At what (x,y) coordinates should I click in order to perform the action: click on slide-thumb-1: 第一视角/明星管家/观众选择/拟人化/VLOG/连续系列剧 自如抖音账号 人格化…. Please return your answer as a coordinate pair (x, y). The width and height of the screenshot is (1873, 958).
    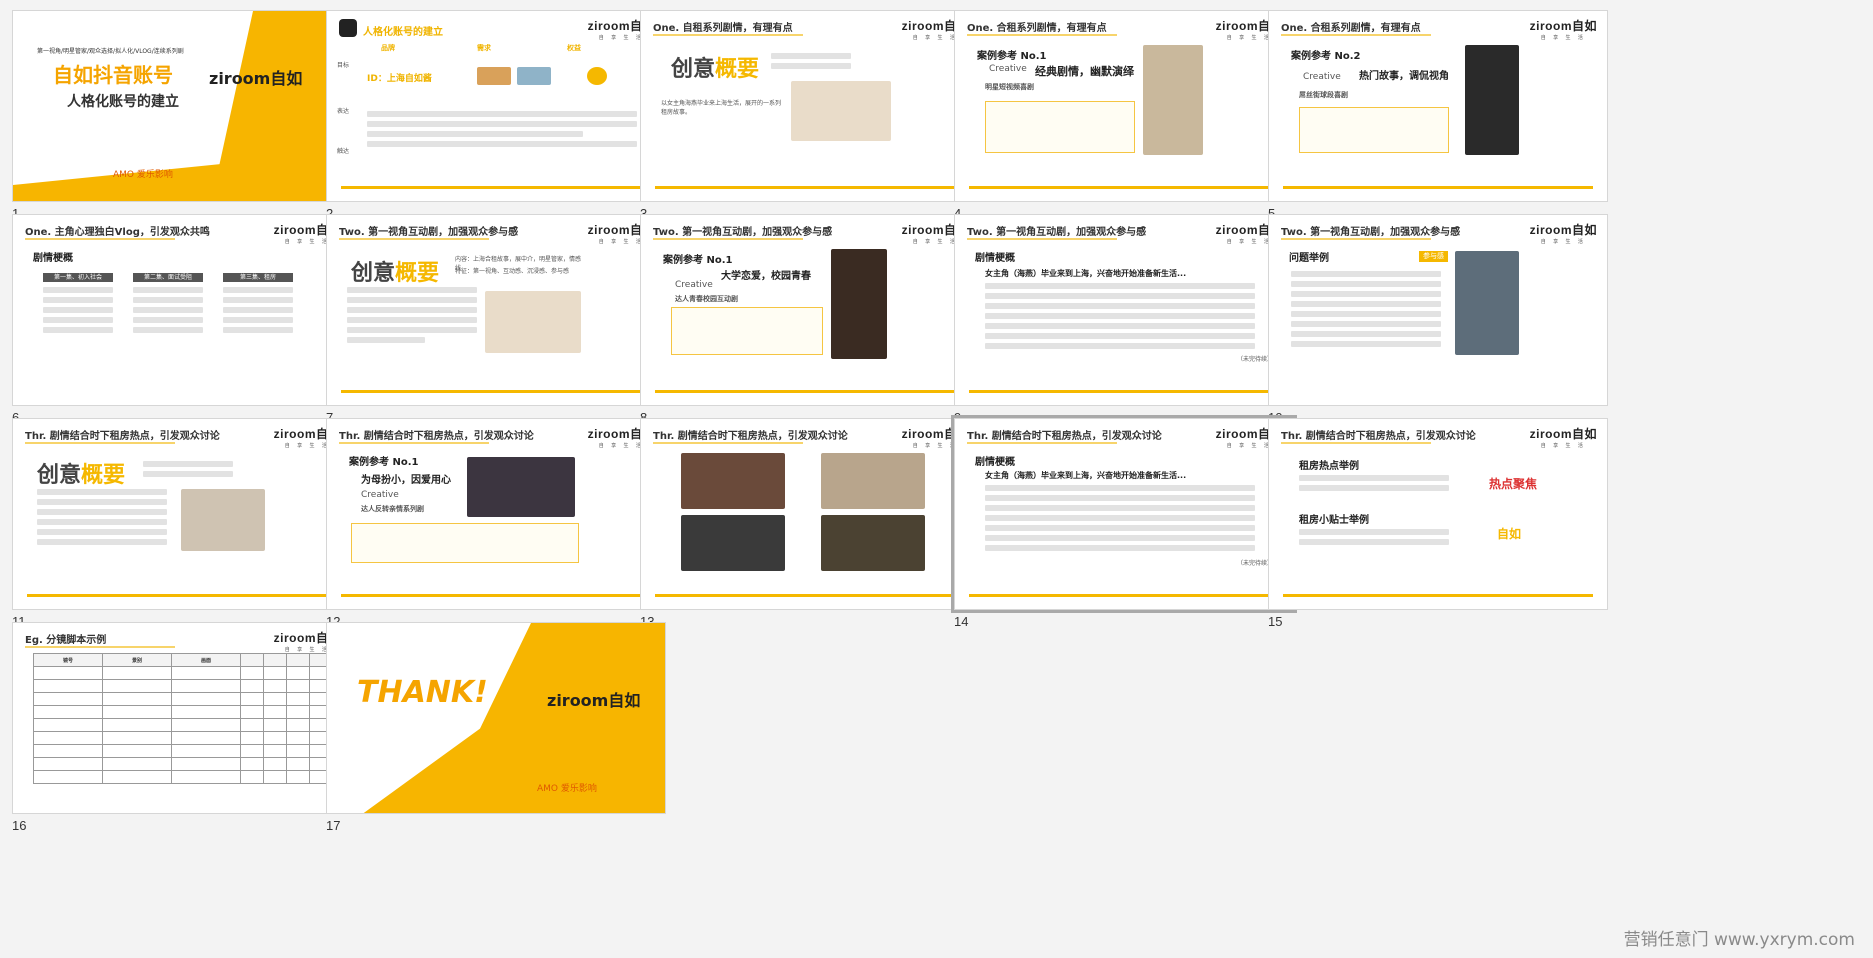
    Looking at the image, I should click on (182, 115).